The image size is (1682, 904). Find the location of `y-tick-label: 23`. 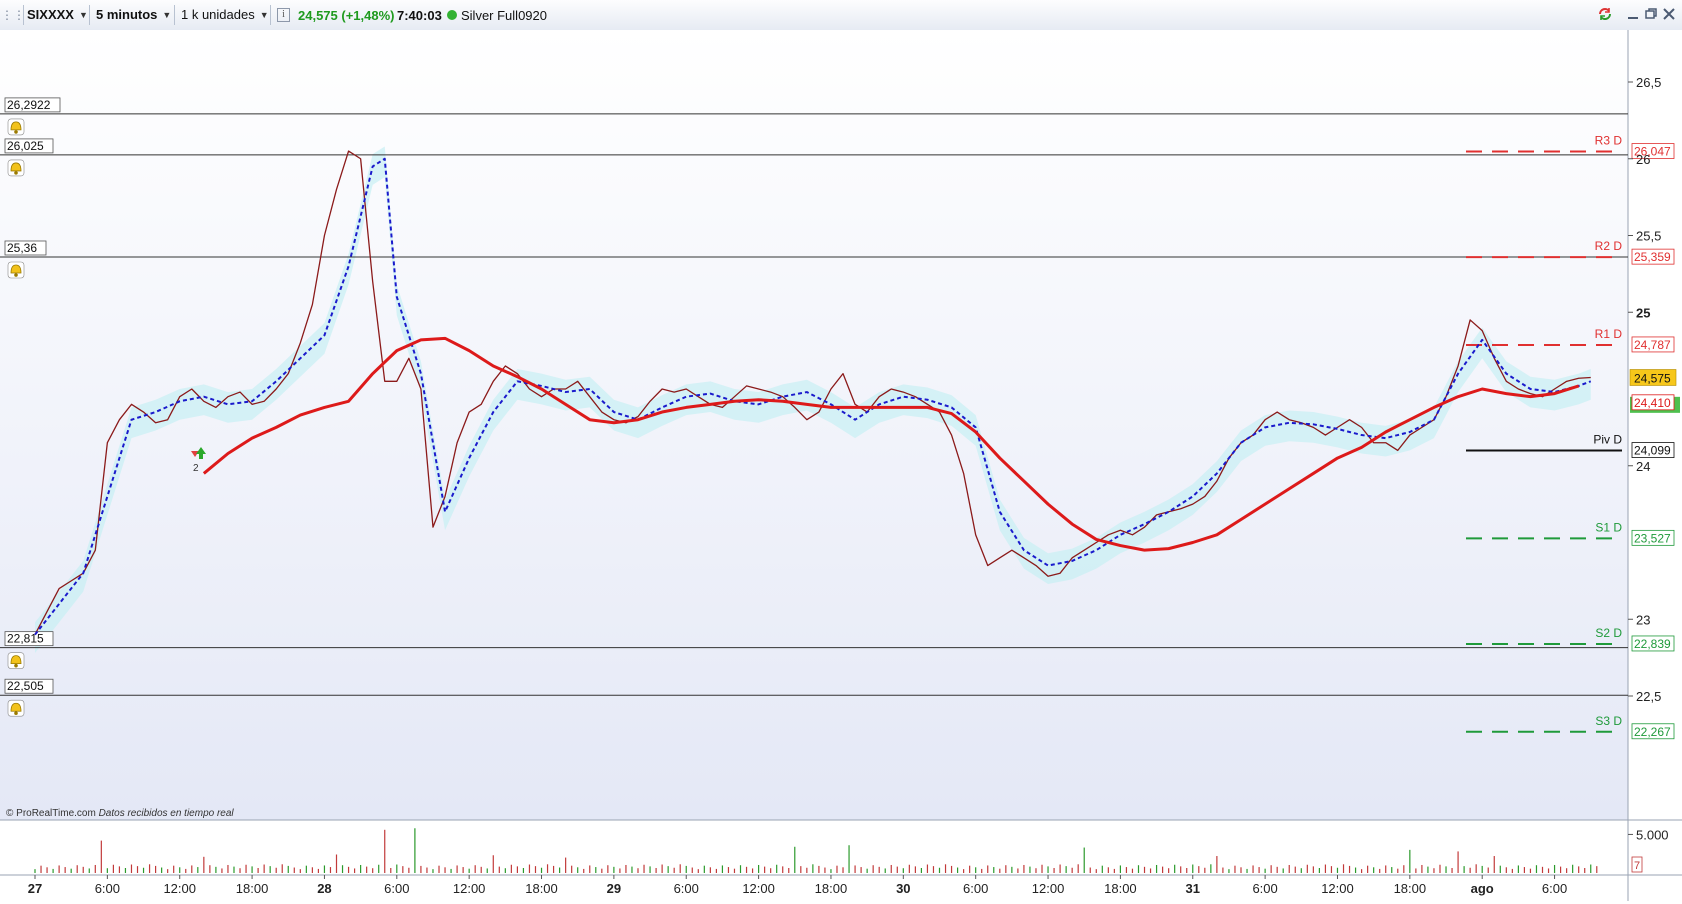

y-tick-label: 23 is located at coordinates (1643, 619).